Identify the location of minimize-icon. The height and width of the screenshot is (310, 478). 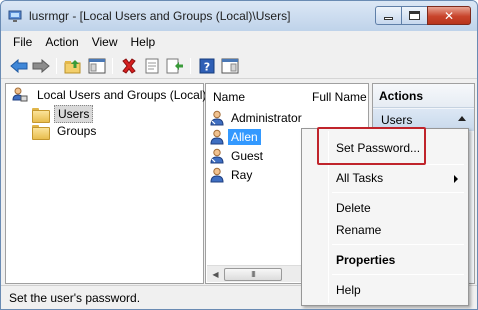
(388, 18).